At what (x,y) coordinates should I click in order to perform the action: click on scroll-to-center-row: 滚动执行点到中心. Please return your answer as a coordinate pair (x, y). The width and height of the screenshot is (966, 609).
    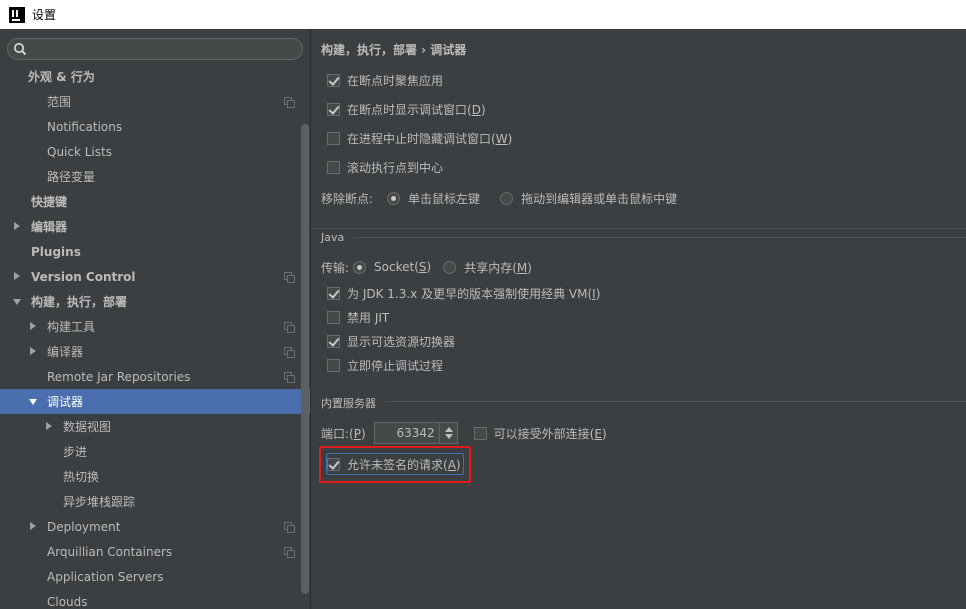
    Looking at the image, I should click on (385, 167).